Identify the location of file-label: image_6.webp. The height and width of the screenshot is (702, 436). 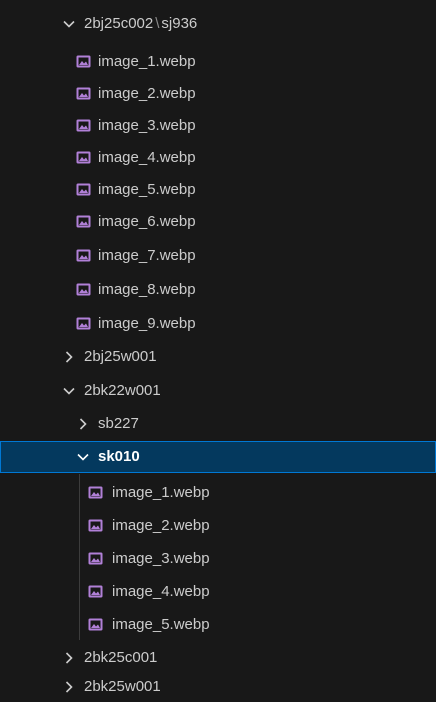
(147, 221).